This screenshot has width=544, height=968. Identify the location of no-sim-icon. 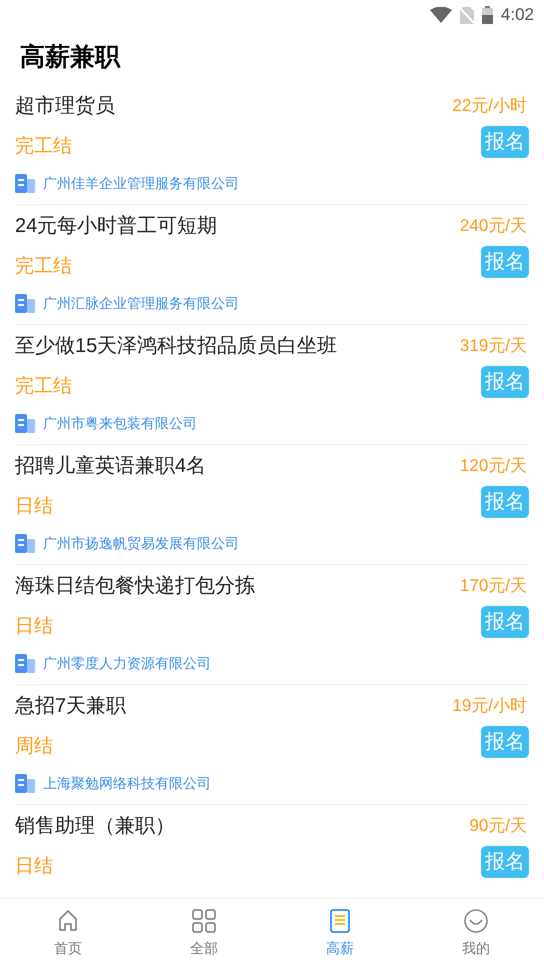
(467, 15).